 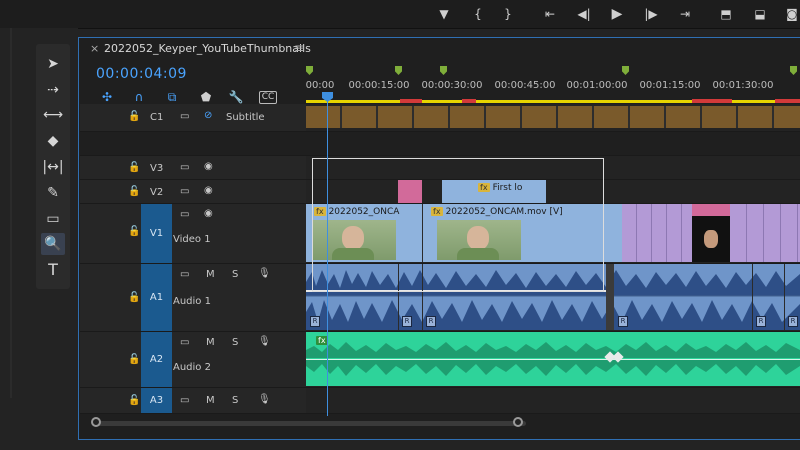 I want to click on track-name: Video 1, so click(x=192, y=239).